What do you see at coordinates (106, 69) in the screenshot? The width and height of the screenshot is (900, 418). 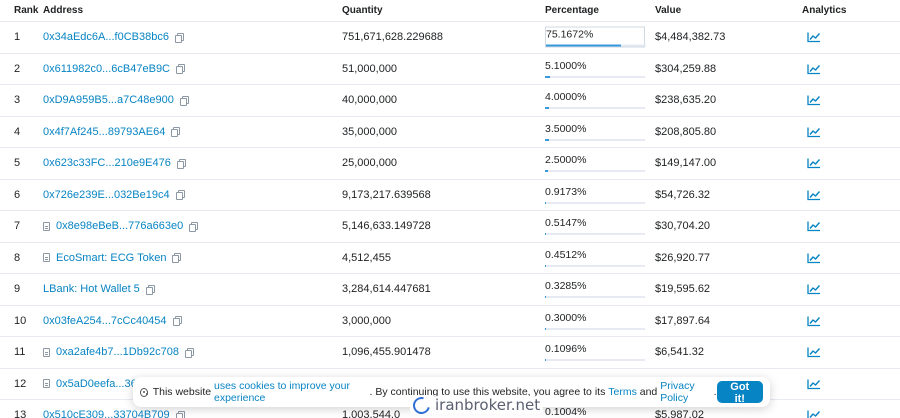 I see `address-link: 0x611982c0...6cB47eB9C` at bounding box center [106, 69].